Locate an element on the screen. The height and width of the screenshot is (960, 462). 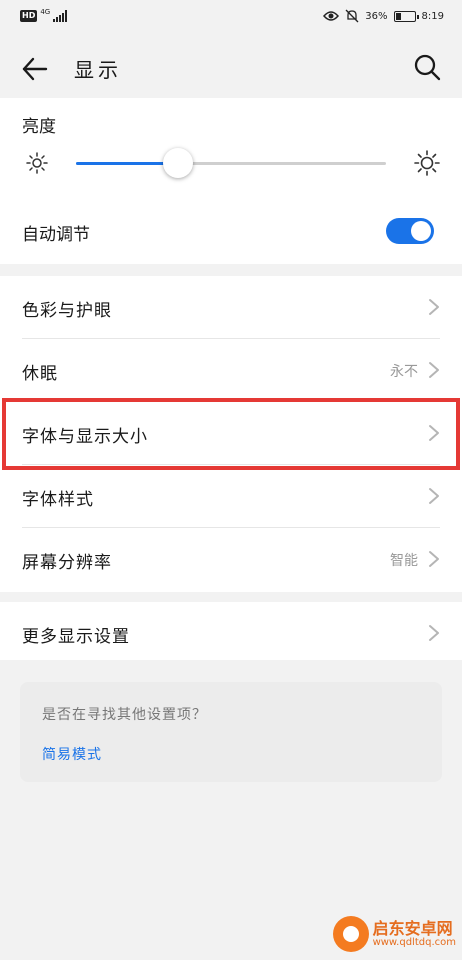
battery-level is located at coordinates (398, 16).